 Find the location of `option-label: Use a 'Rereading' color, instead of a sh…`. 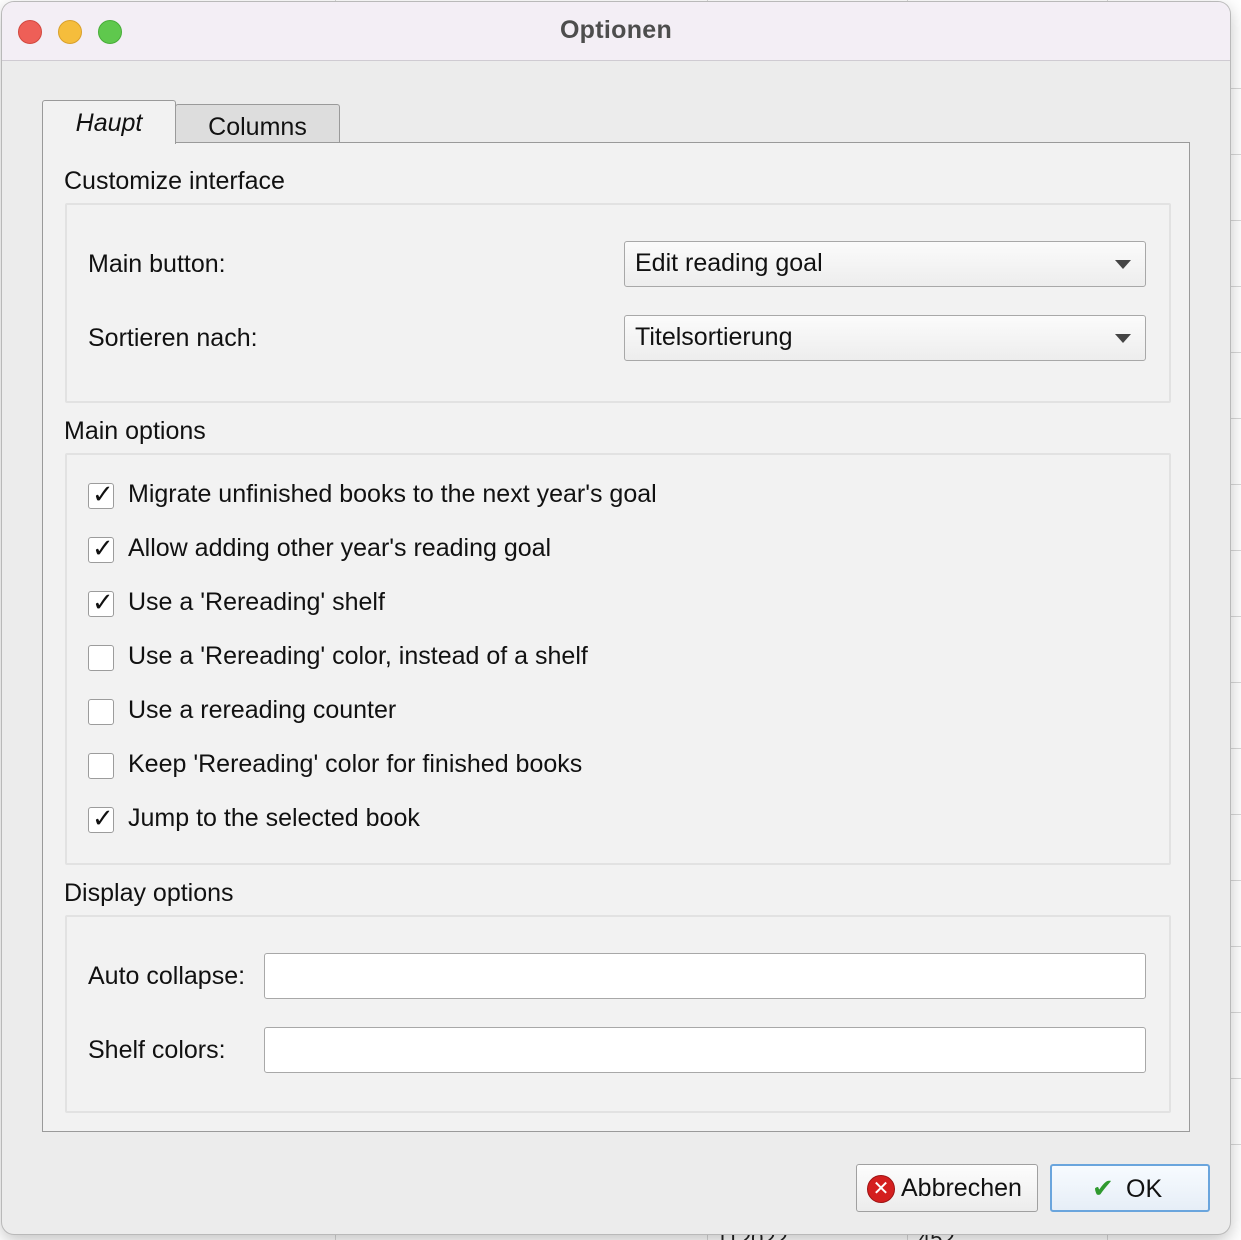

option-label: Use a 'Rereading' color, instead of a sh… is located at coordinates (358, 656).